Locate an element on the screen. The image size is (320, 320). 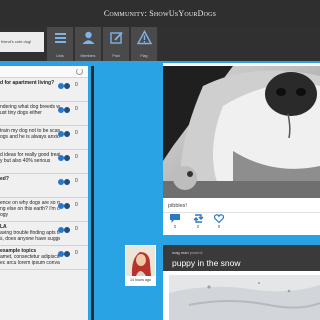
thread-text: ust tiny dogs either is located at coordinates (21, 113).